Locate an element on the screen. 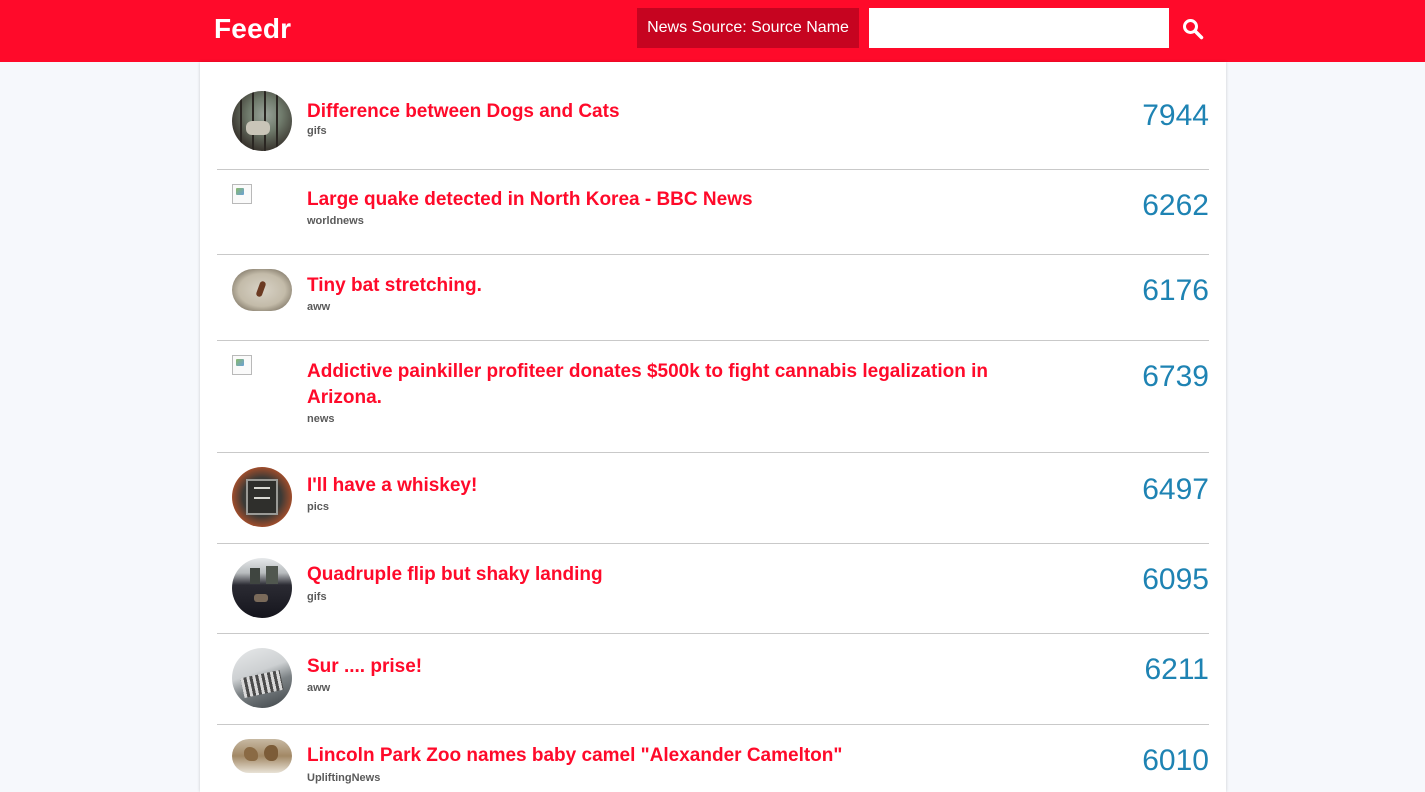  article-row: Sur .... prise! aww 6211 is located at coordinates (713, 679).